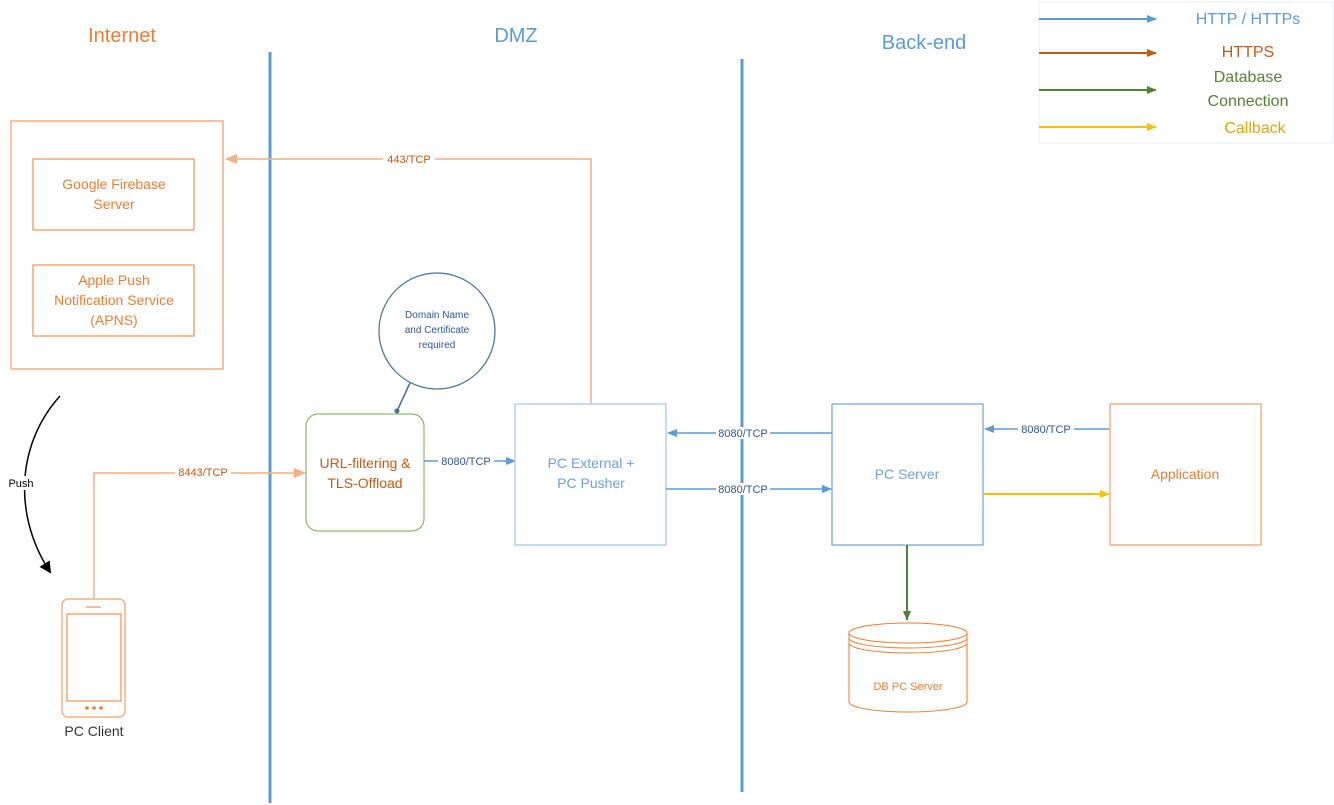  Describe the element at coordinates (403, 397) in the screenshot. I see `callout-connector` at that location.